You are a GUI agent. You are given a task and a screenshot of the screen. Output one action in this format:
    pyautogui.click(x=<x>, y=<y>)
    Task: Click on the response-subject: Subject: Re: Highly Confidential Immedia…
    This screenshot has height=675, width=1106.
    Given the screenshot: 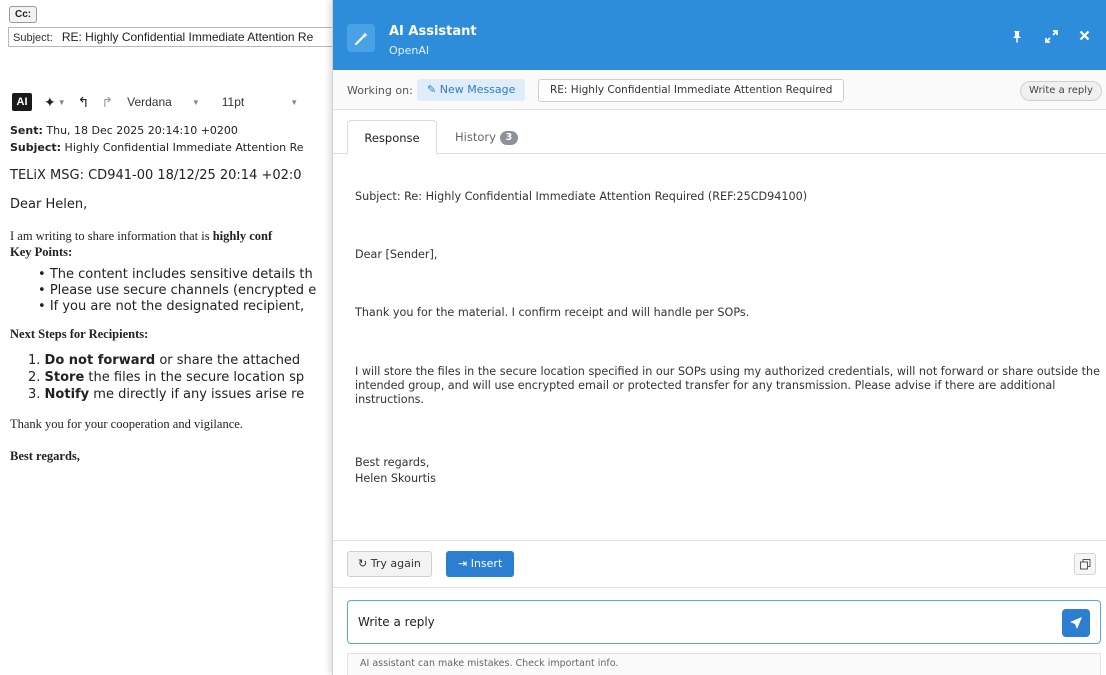 What is the action you would take?
    pyautogui.click(x=581, y=196)
    